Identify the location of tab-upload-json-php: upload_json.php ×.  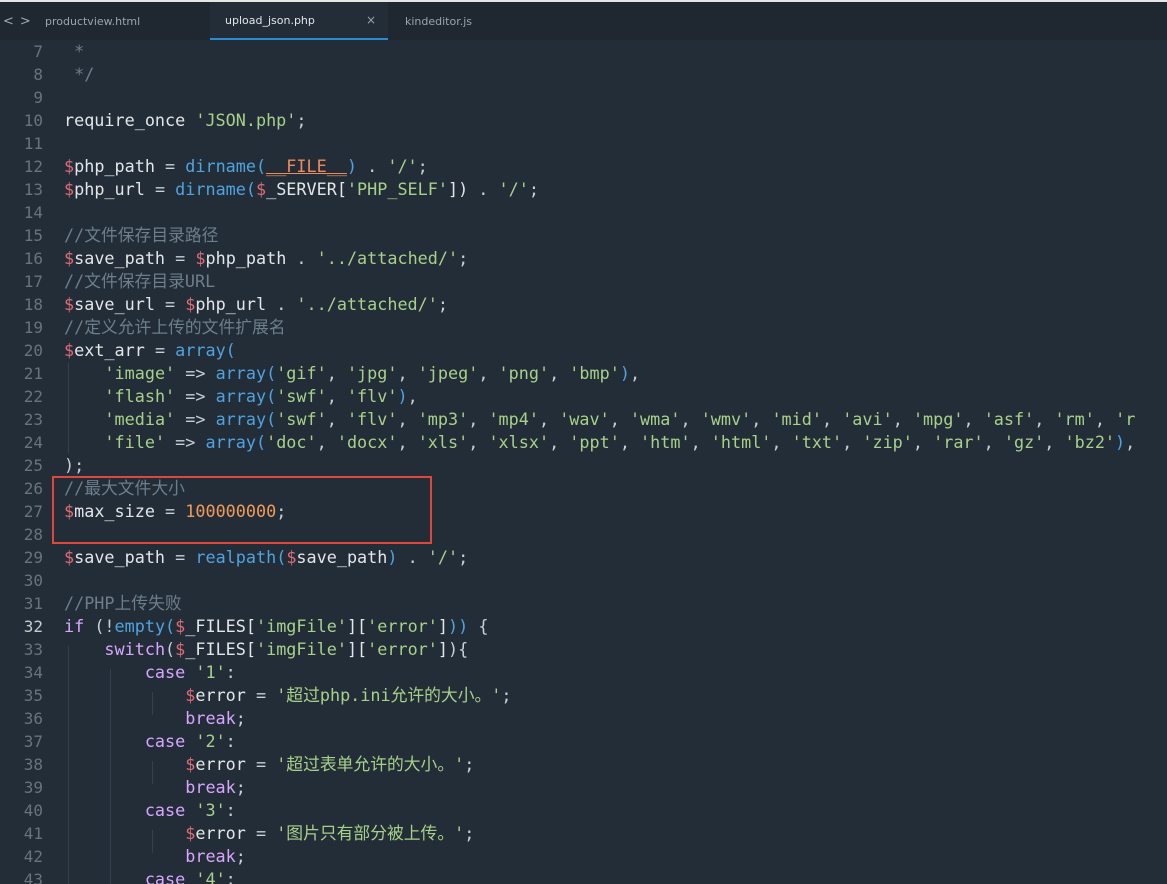
(299, 21).